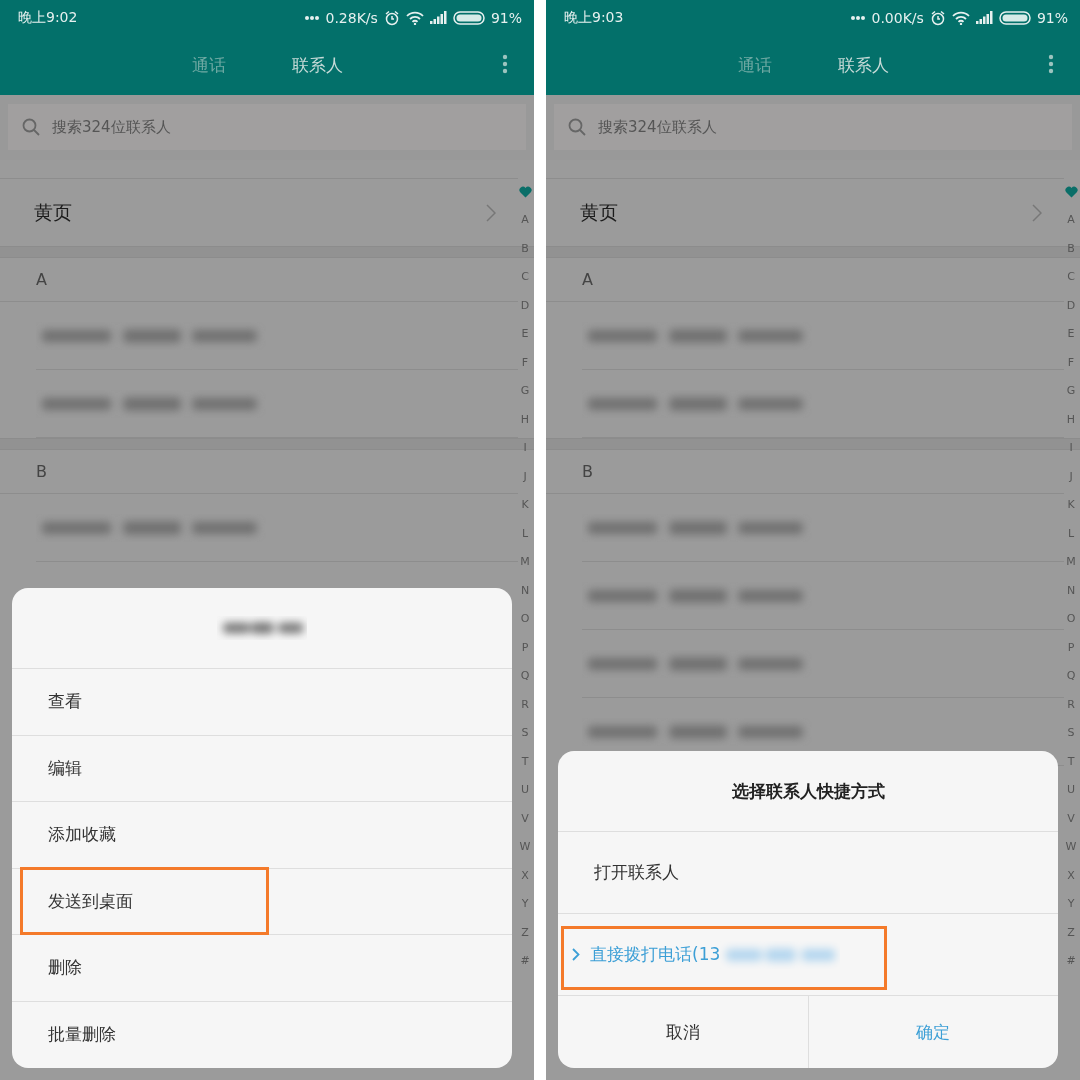 This screenshot has width=1080, height=1080. Describe the element at coordinates (351, 17) in the screenshot. I see `network-speed: 0.28K/s` at that location.